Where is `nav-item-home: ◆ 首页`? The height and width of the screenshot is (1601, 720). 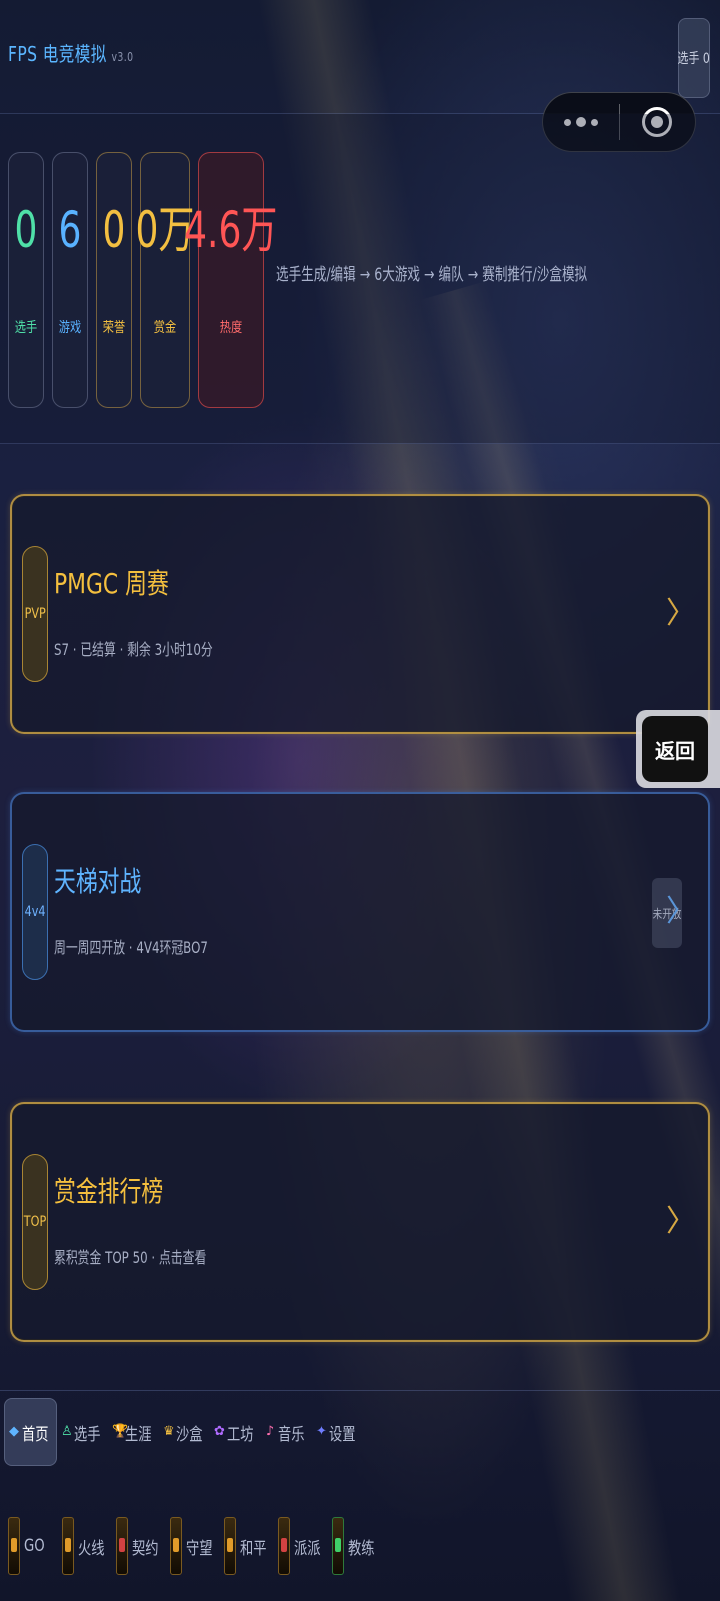 nav-item-home: ◆ 首页 is located at coordinates (30, 1432).